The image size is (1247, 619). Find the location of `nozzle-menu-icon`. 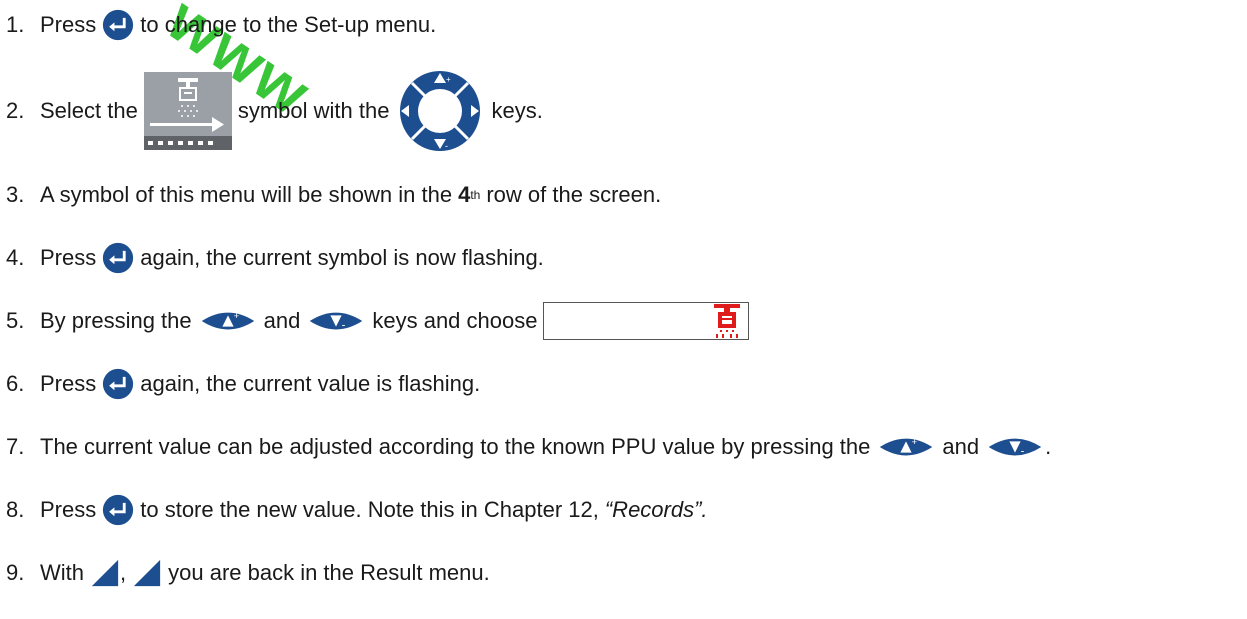

nozzle-menu-icon is located at coordinates (187, 111).